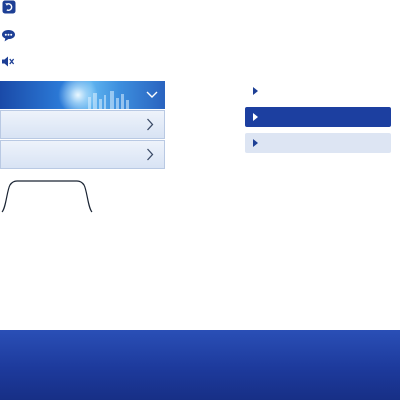 The width and height of the screenshot is (400, 400). What do you see at coordinates (152, 94) in the screenshot?
I see `chevron-down-icon` at bounding box center [152, 94].